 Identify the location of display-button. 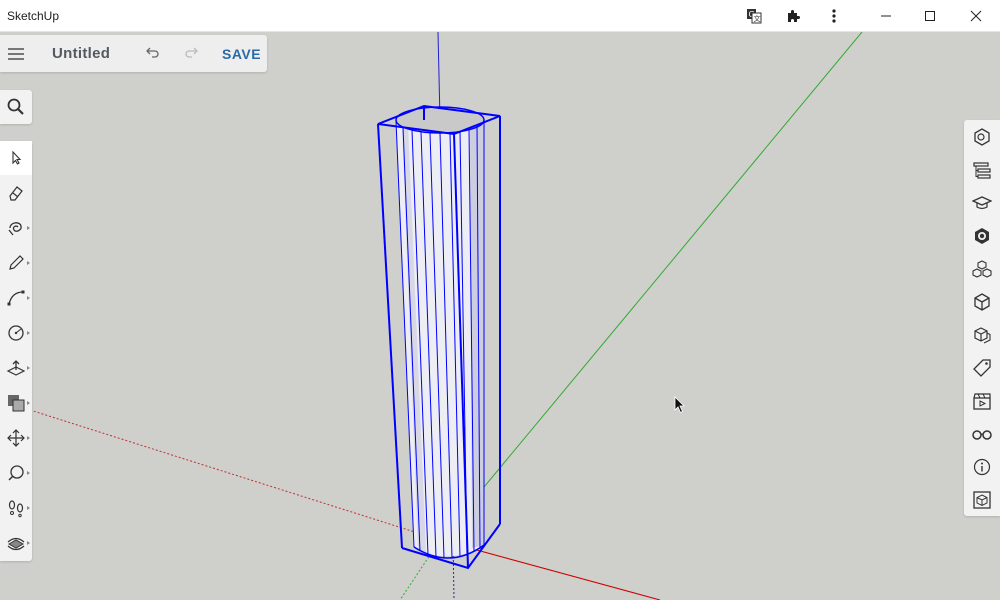
(982, 433).